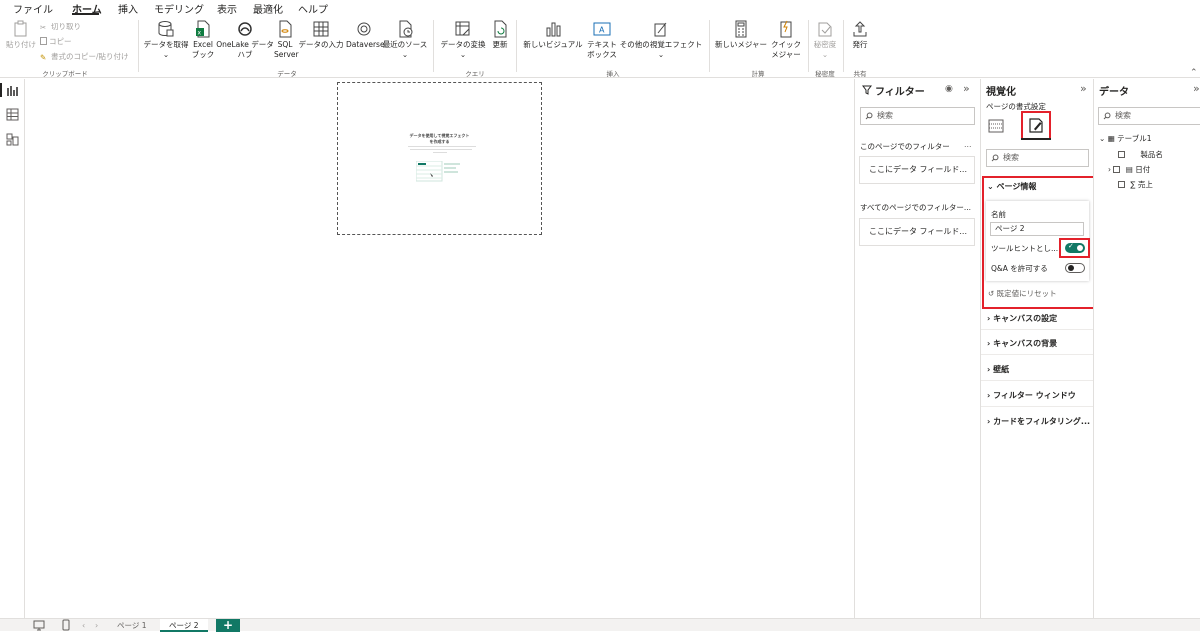 Image resolution: width=1200 pixels, height=632 pixels. I want to click on mobile-layout-icon, so click(66, 625).